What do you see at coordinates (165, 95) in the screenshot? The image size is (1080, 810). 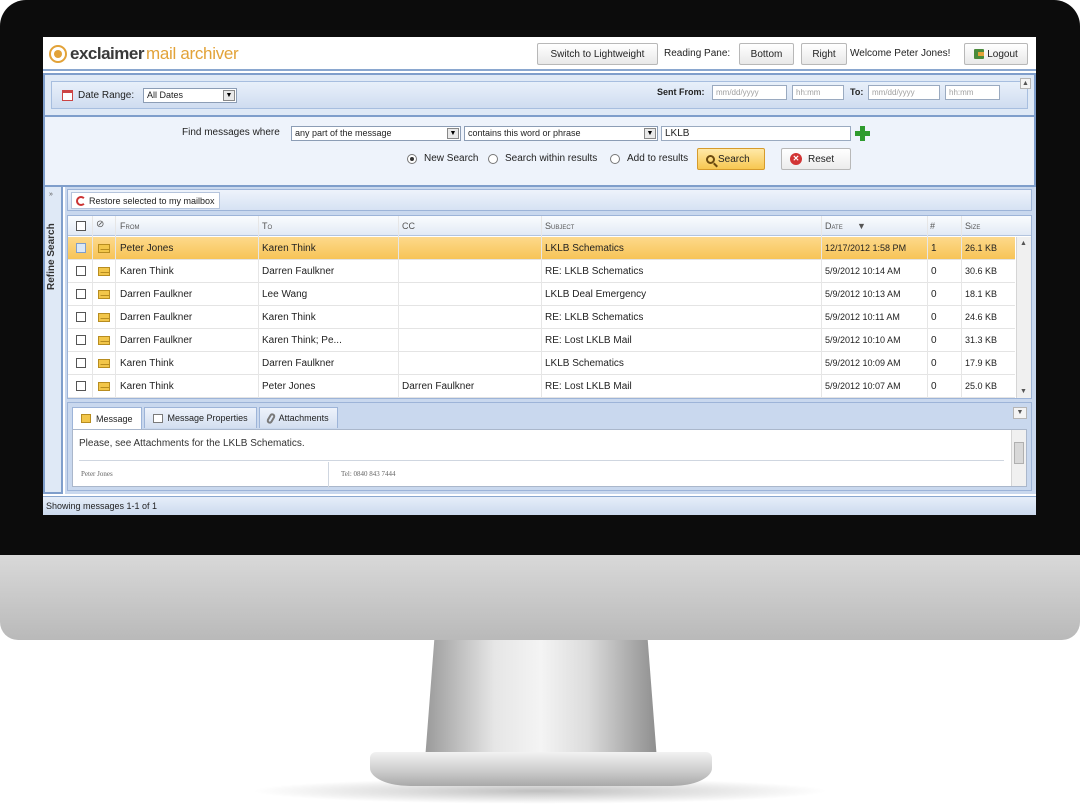 I see `date-range-value: All Dates` at bounding box center [165, 95].